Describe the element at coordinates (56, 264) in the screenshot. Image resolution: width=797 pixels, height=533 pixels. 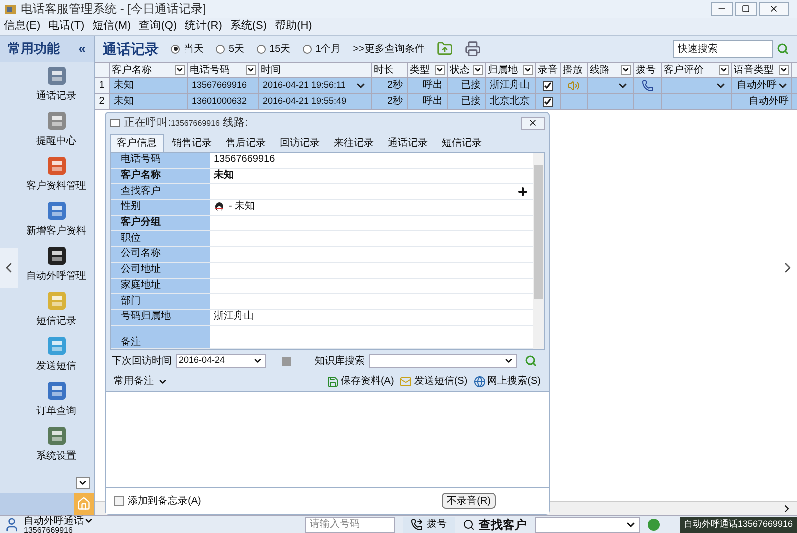
I see `sidebar-item: 自动外呼管理` at that location.